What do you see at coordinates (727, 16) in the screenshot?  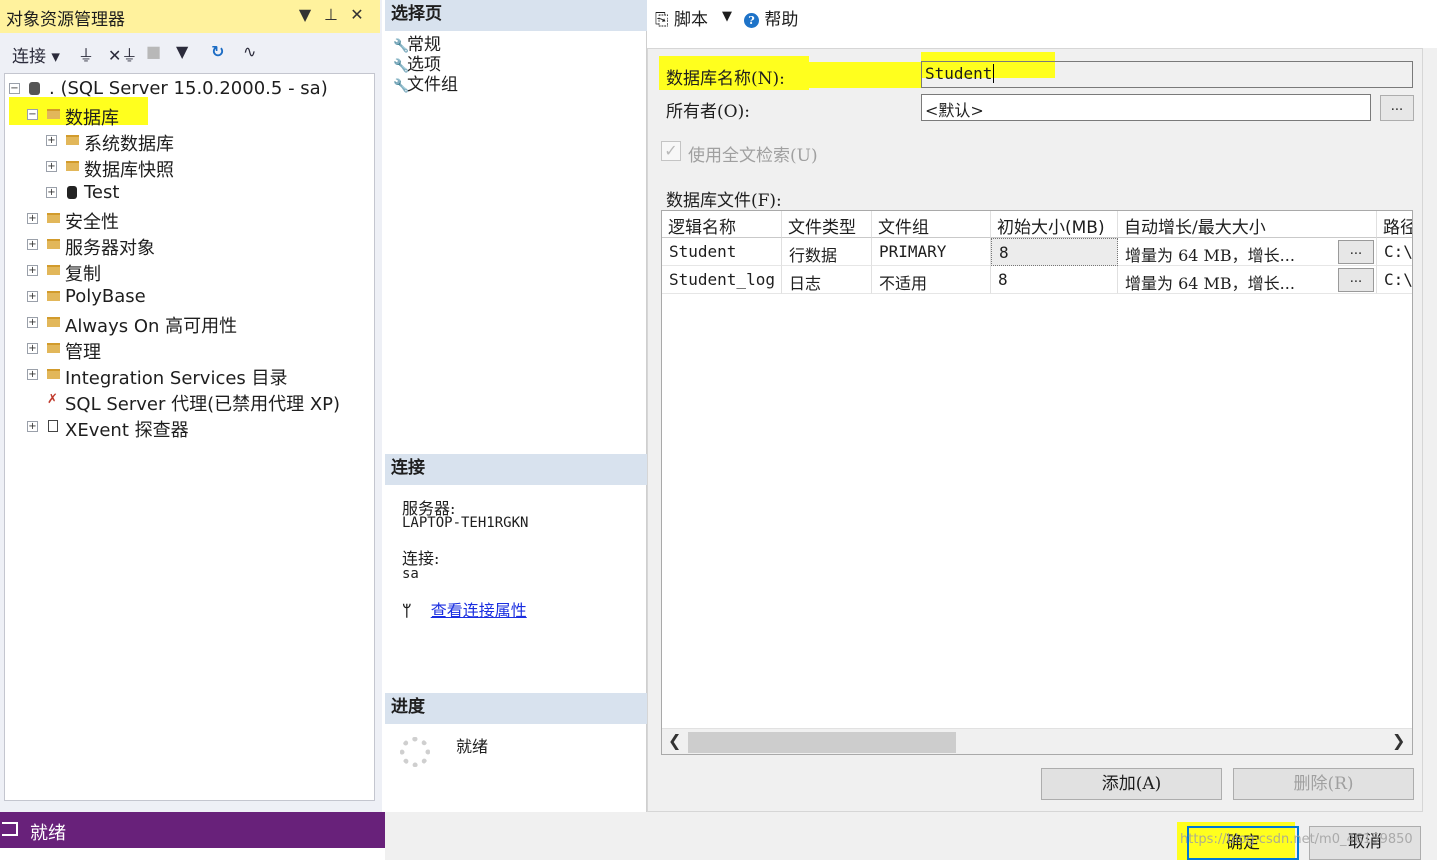 I see `script-dropdown-icon: ▼` at bounding box center [727, 16].